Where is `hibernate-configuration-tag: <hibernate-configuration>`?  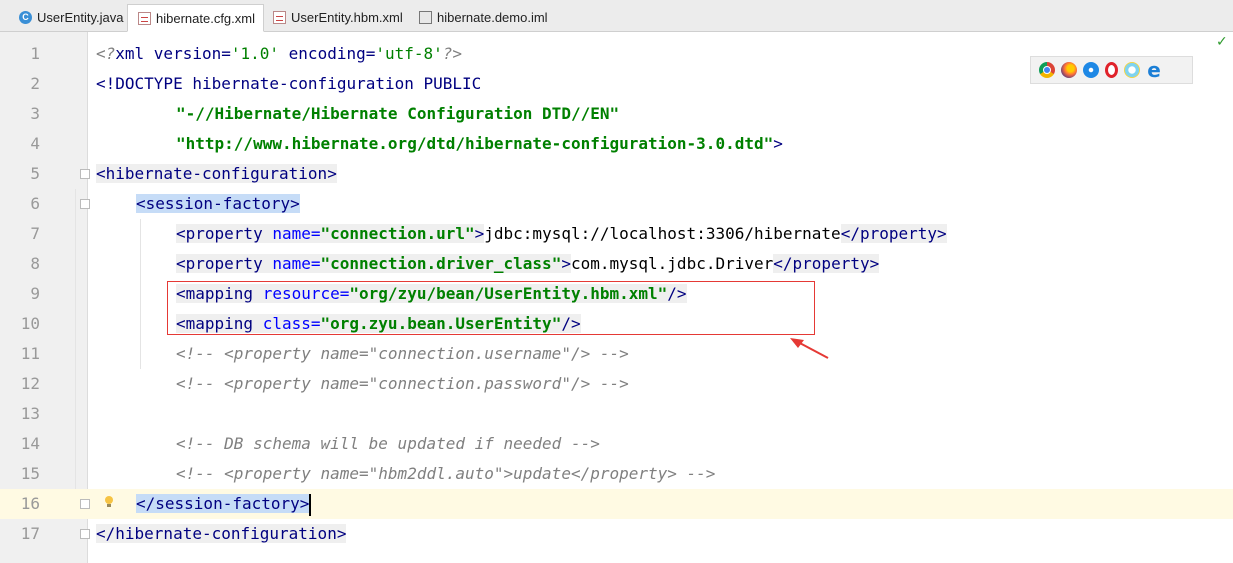
hibernate-configuration-tag: <hibernate-configuration> is located at coordinates (216, 173).